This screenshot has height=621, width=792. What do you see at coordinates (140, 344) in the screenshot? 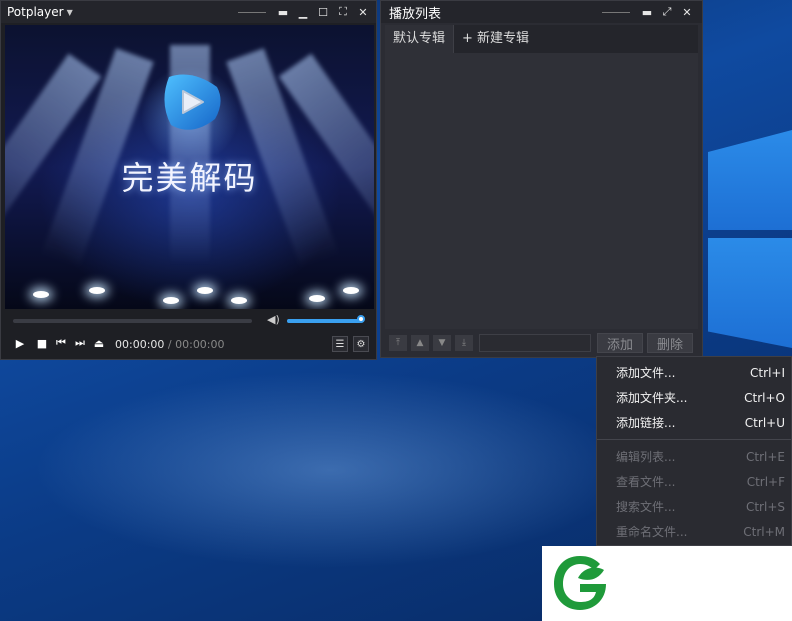
I see `time-current: 00:00:00` at bounding box center [140, 344].